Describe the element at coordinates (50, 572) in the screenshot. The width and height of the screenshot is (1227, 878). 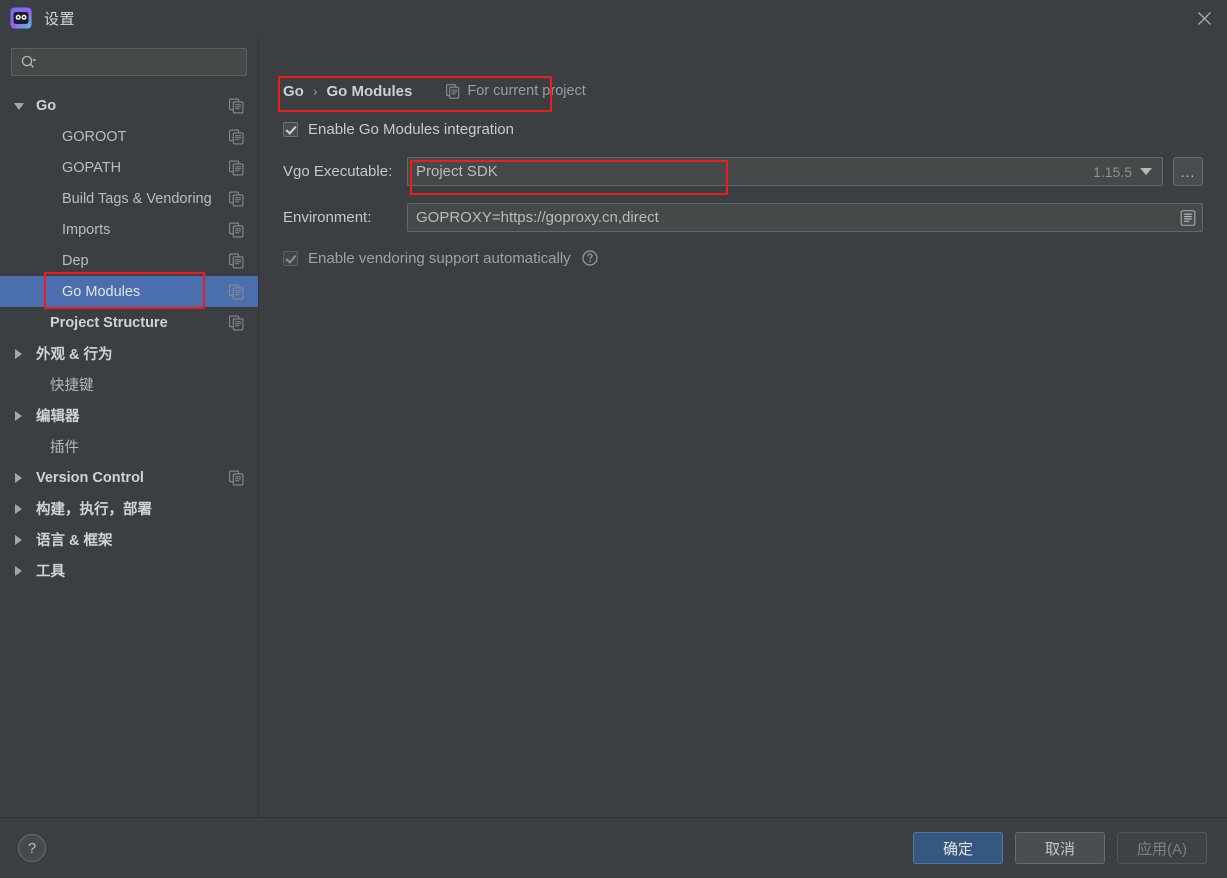
I see `sidebar-item-label: 工具` at that location.